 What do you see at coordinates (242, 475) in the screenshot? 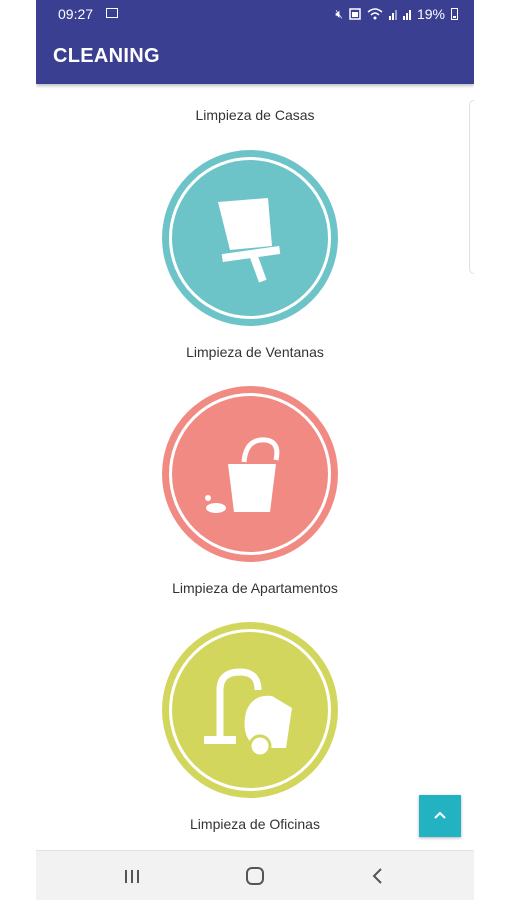
I see `bucket-icon` at bounding box center [242, 475].